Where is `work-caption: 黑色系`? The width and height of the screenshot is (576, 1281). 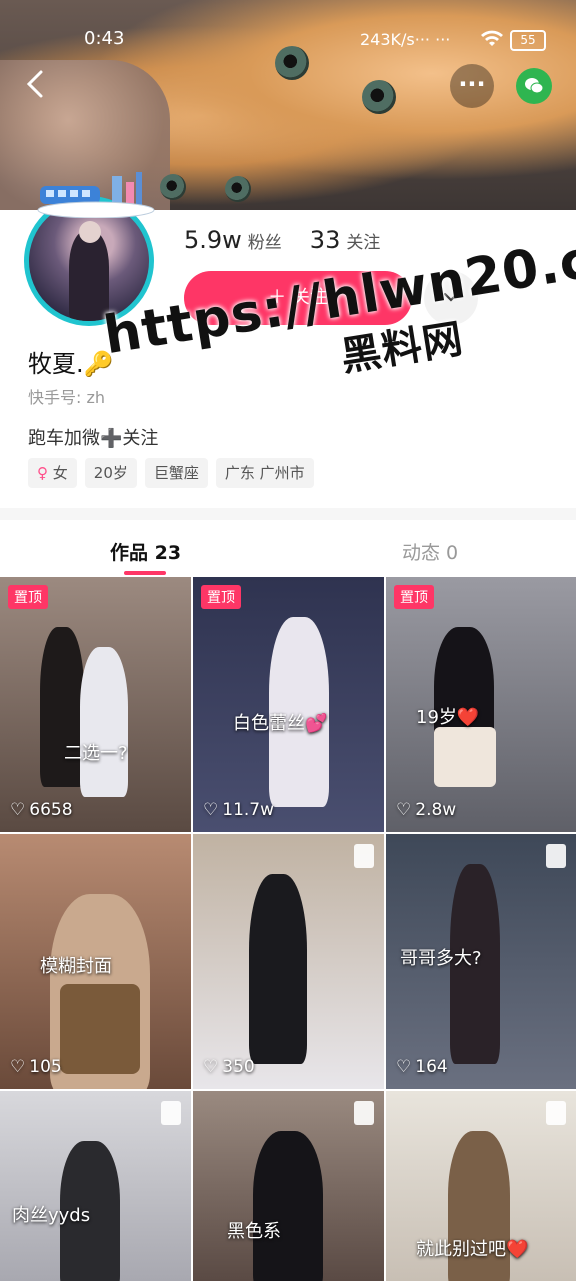
work-caption: 黑色系 is located at coordinates (254, 1231).